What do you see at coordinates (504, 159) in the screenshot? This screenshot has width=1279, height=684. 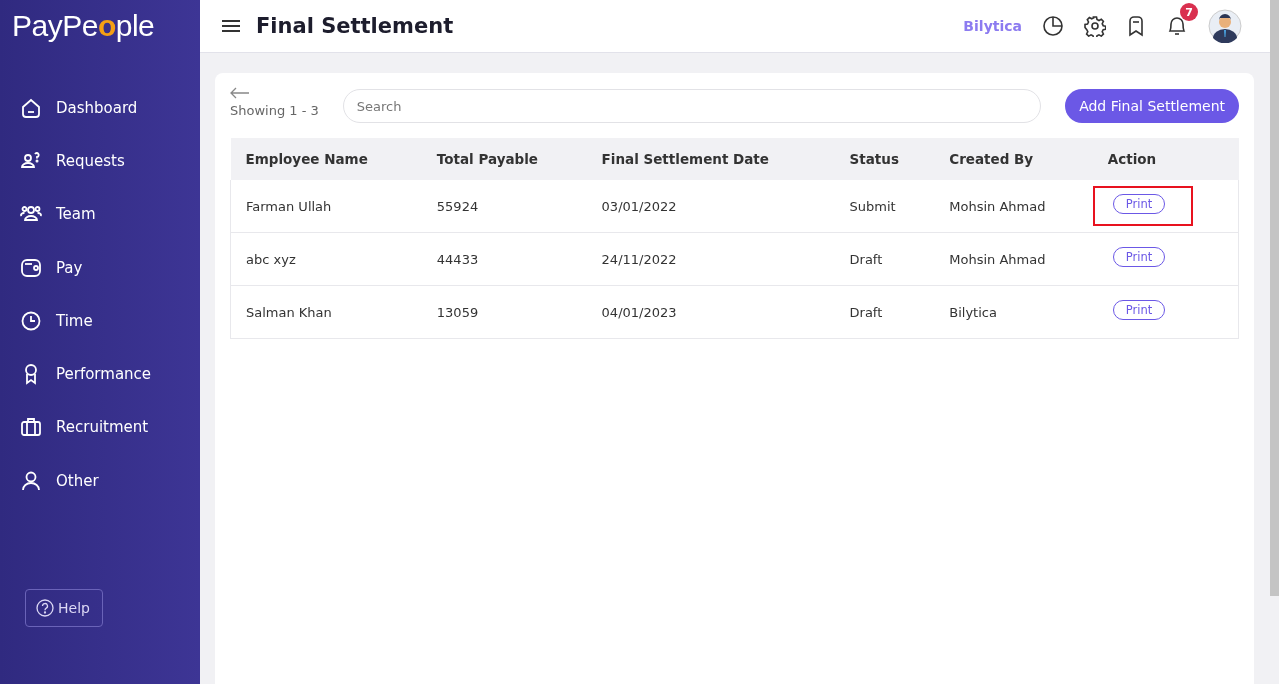 I see `column-header: Total Payable` at bounding box center [504, 159].